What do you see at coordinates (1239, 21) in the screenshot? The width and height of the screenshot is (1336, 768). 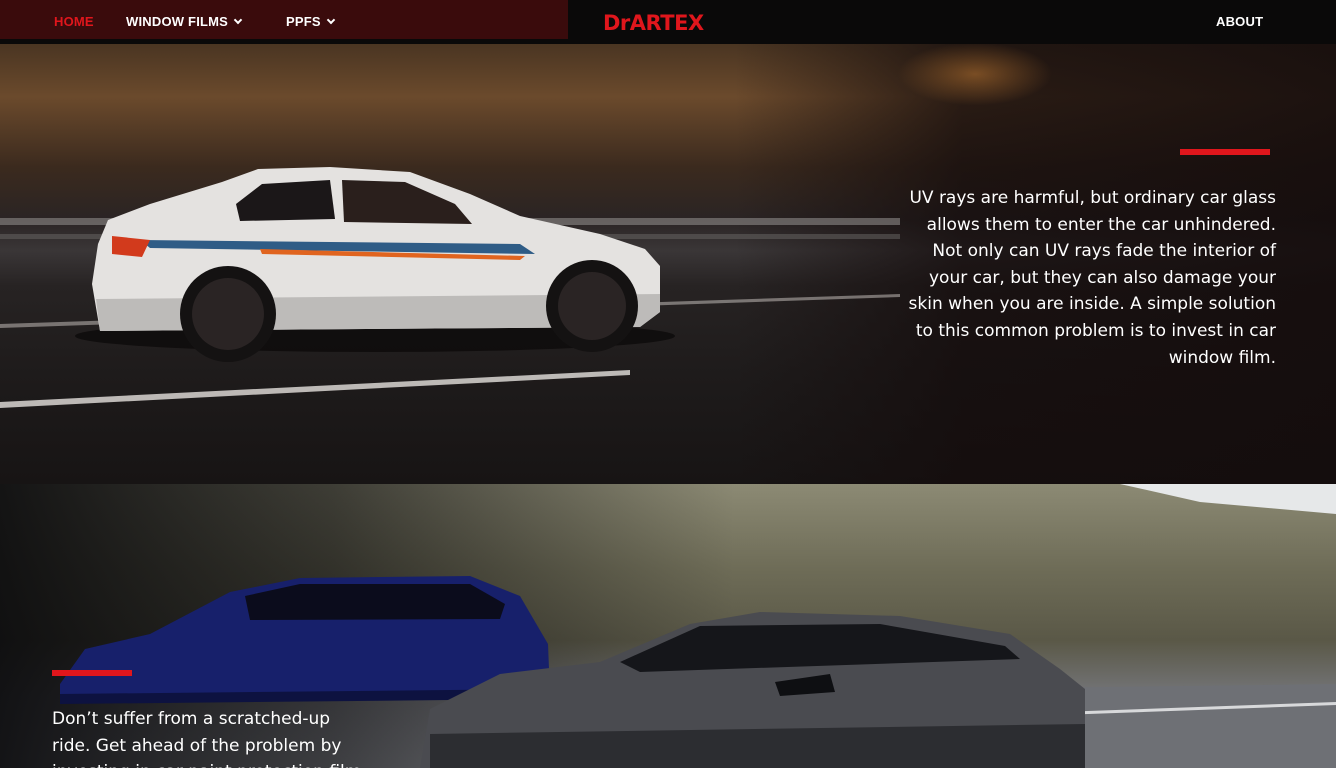 I see `nav-about-link: ABOUT` at bounding box center [1239, 21].